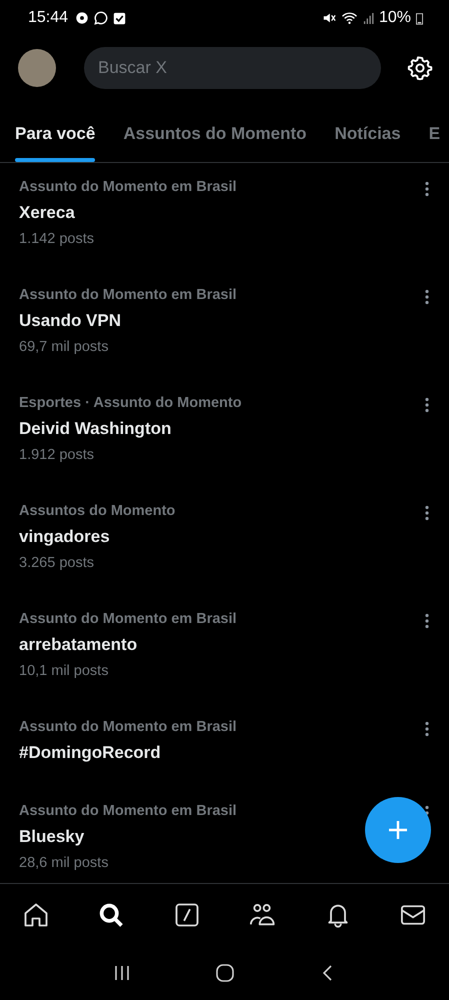 The image size is (449, 1000). What do you see at coordinates (57, 563) in the screenshot?
I see `post-count: 3.265 posts` at bounding box center [57, 563].